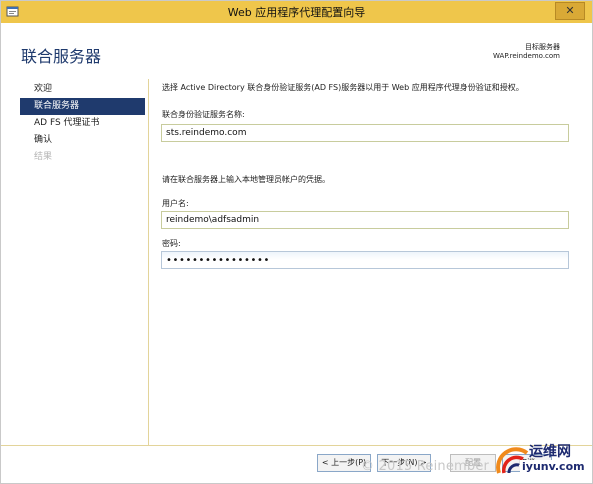 This screenshot has height=484, width=593. Describe the element at coordinates (365, 133) in the screenshot. I see `fs-name-input` at that location.